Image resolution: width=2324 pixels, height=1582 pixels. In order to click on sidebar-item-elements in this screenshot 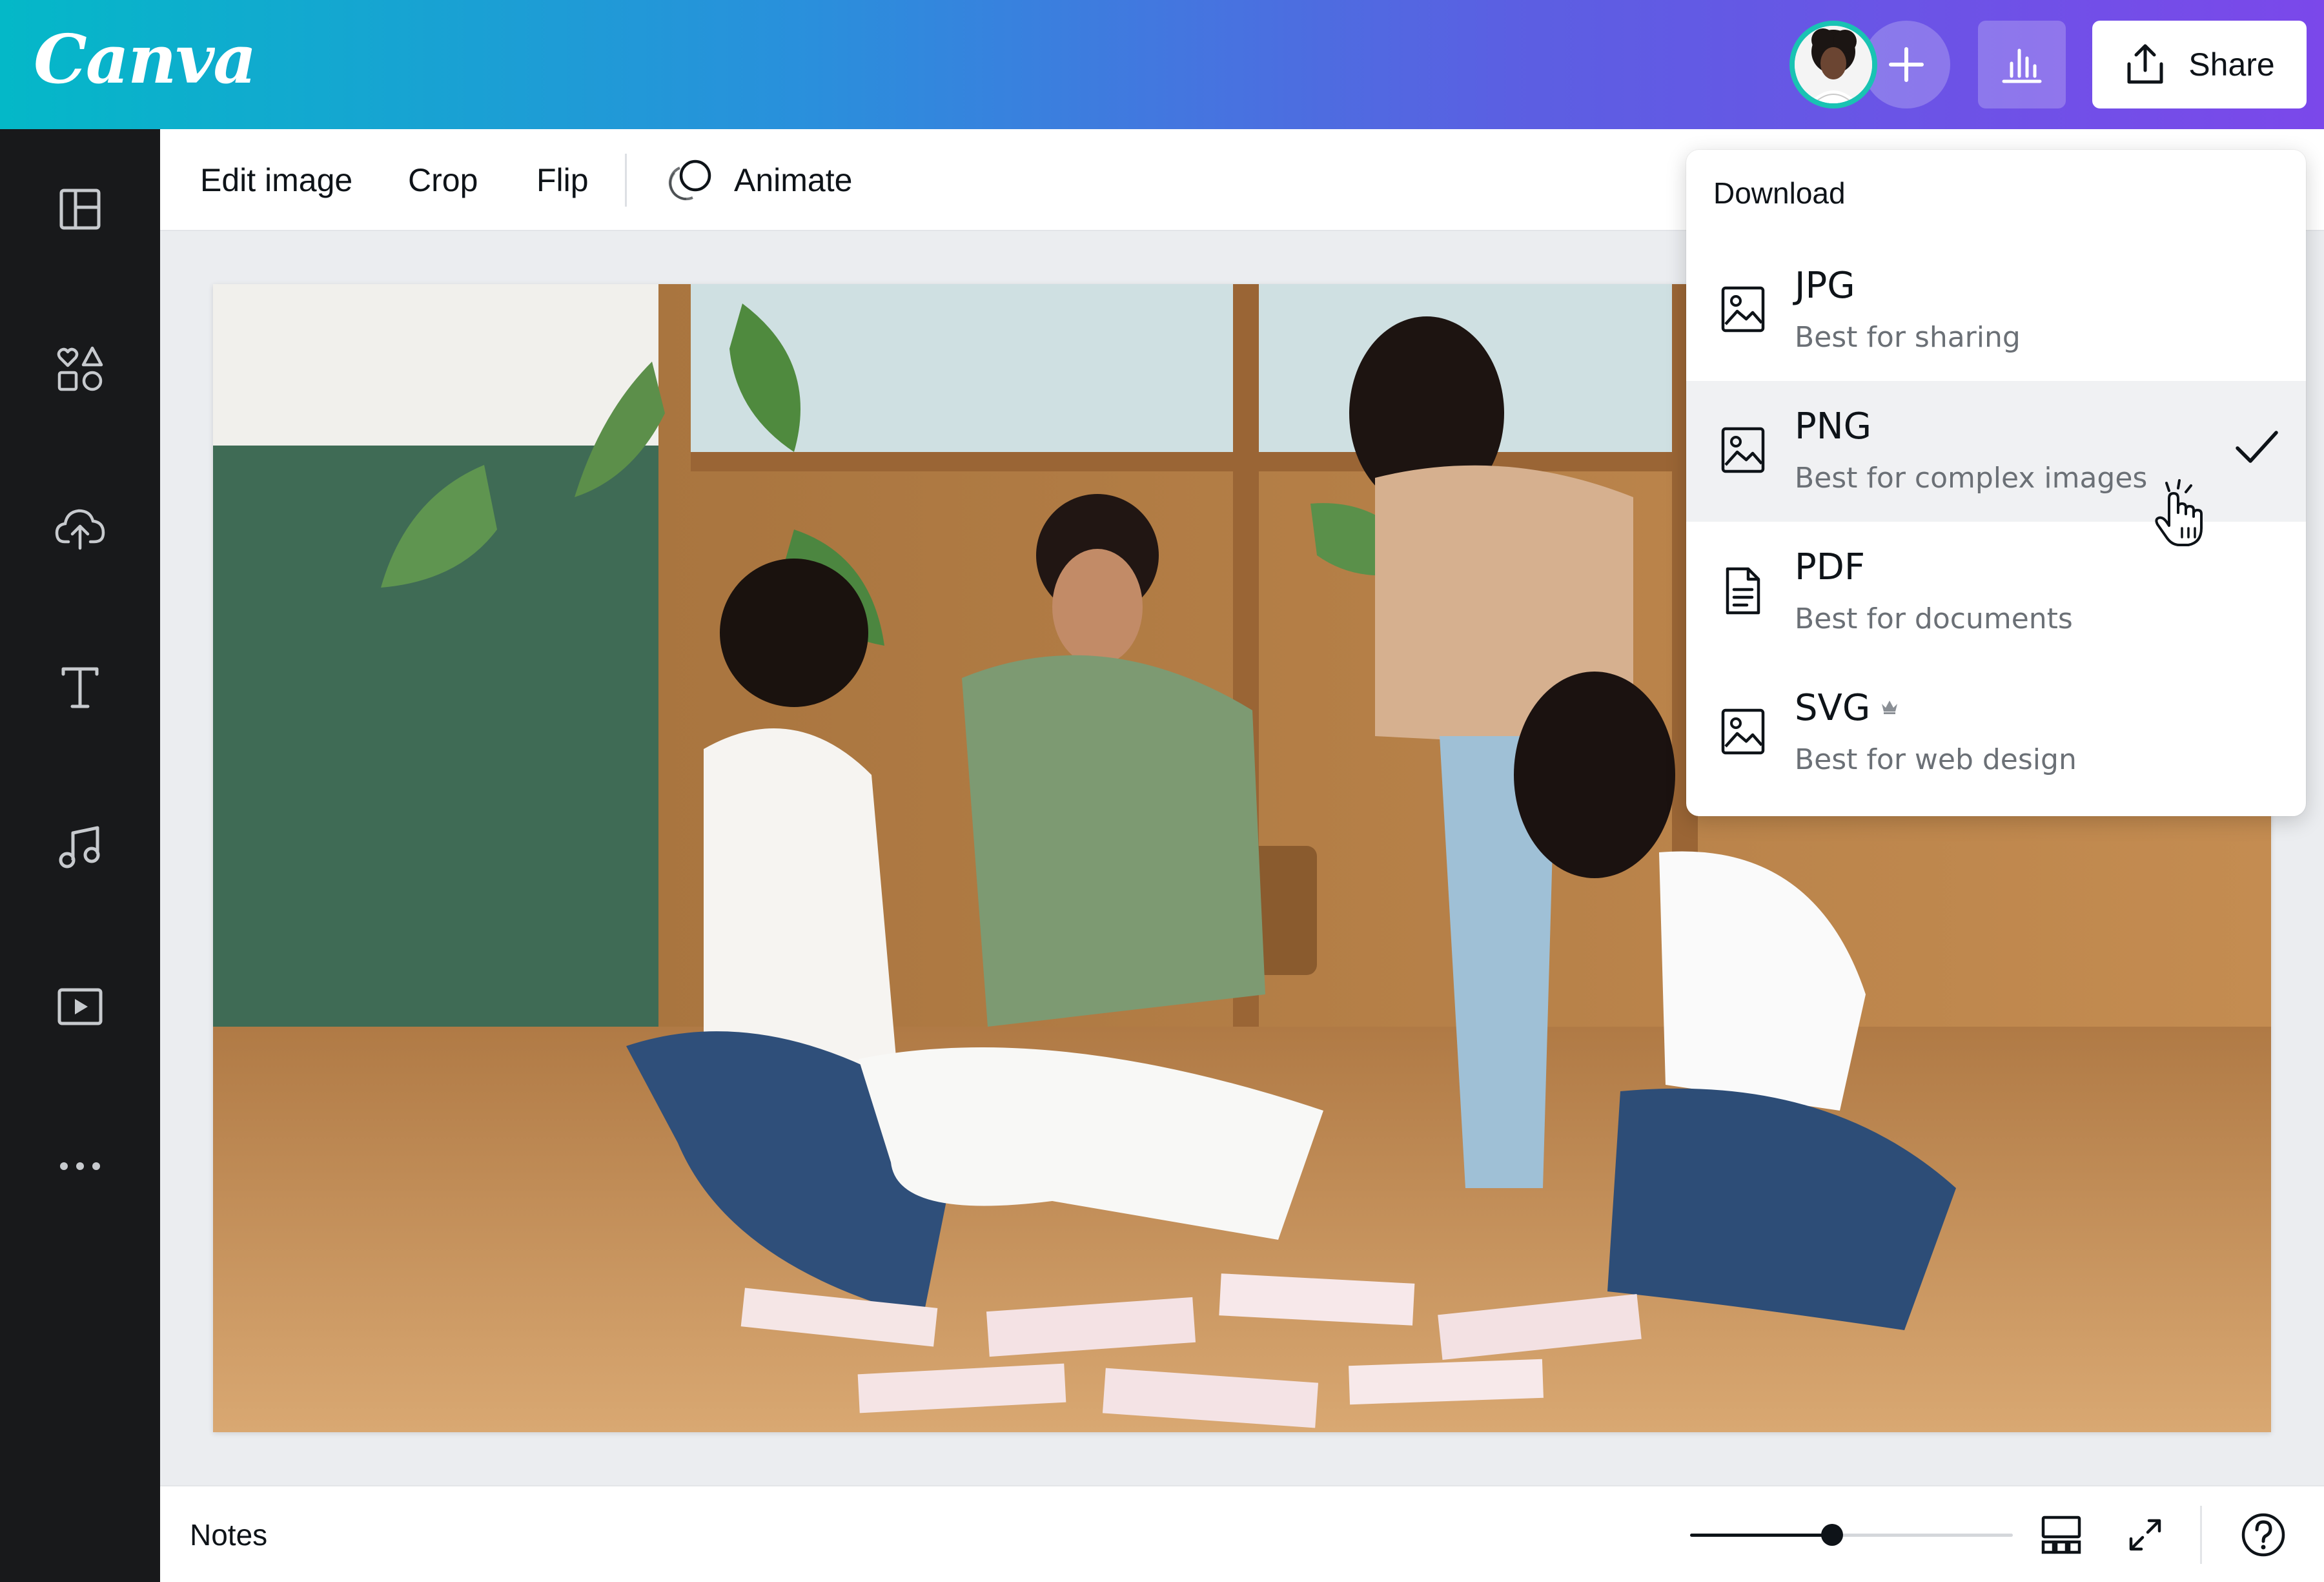, I will do `click(80, 368)`.